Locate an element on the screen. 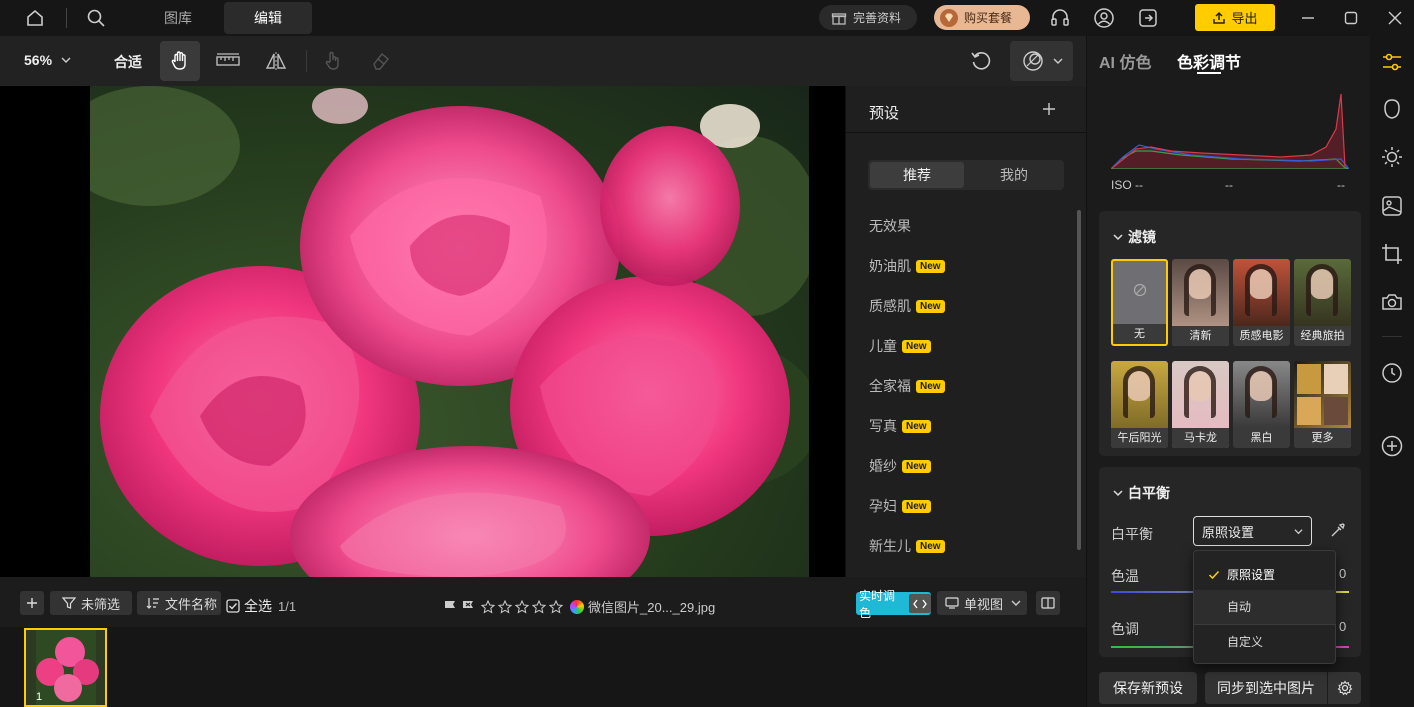 The height and width of the screenshot is (707, 1414). filter-tile: 马卡龙 is located at coordinates (1200, 404).